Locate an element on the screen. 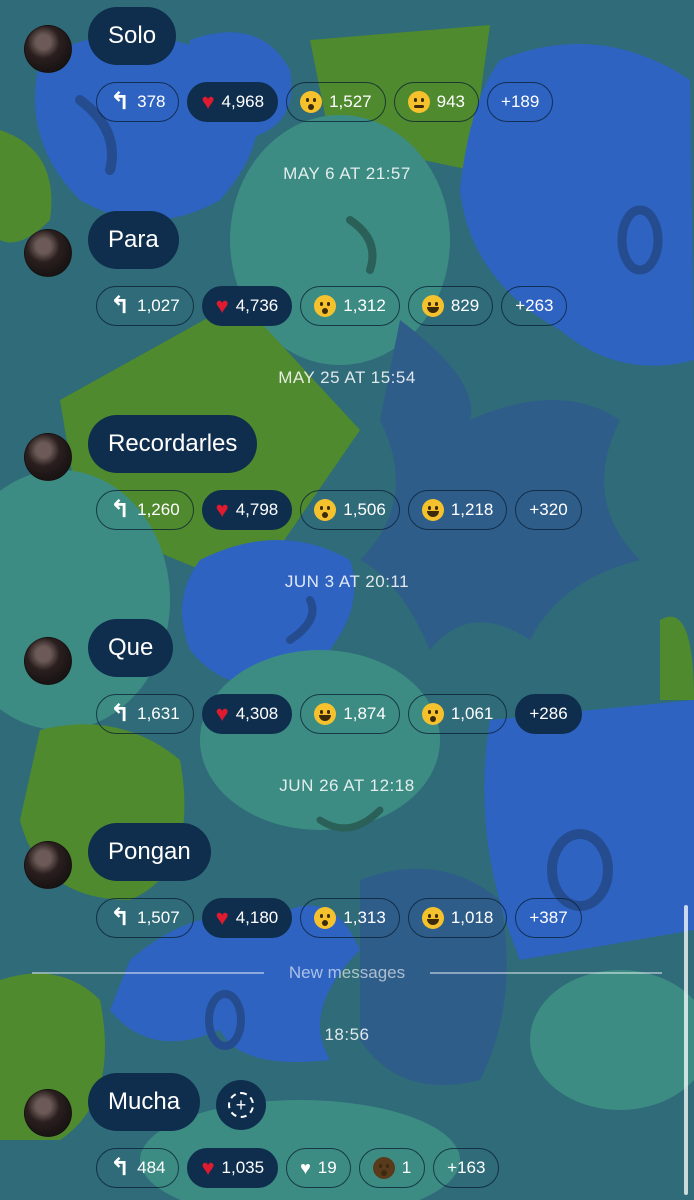  scrollbar is located at coordinates (686, 1050).